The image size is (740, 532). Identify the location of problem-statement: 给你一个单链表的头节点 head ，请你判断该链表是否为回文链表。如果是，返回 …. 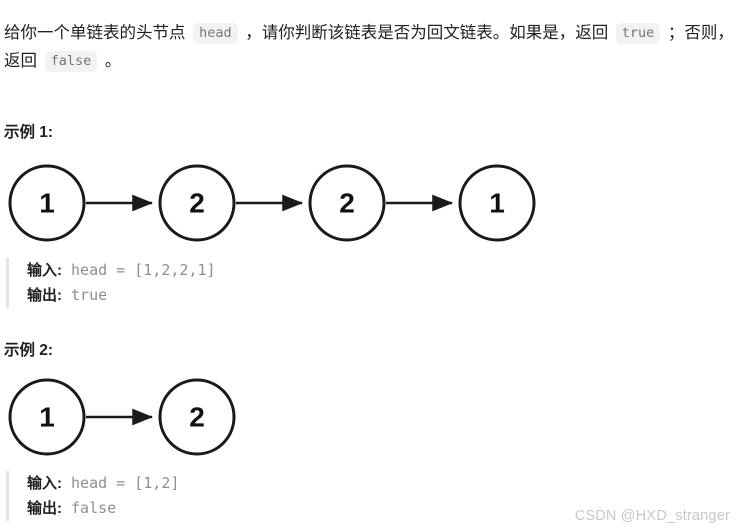
(371, 47).